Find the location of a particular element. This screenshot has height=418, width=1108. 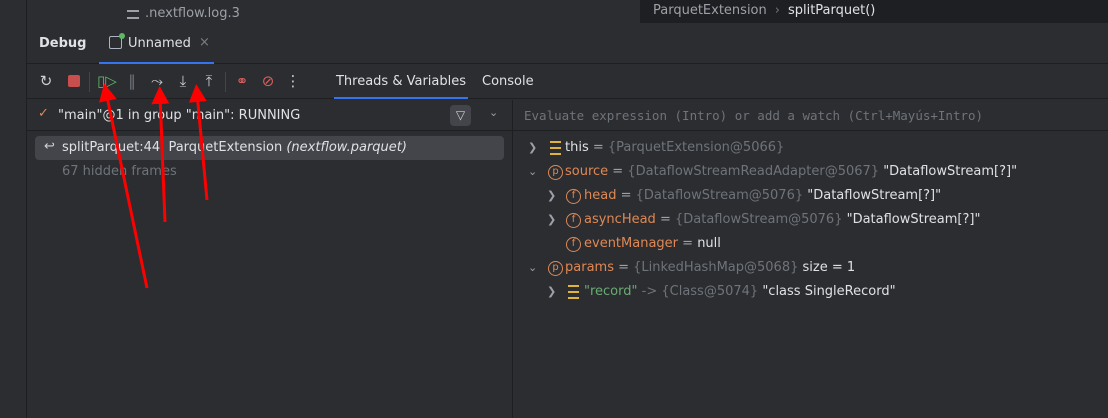

panel-divider is located at coordinates (512, 259).